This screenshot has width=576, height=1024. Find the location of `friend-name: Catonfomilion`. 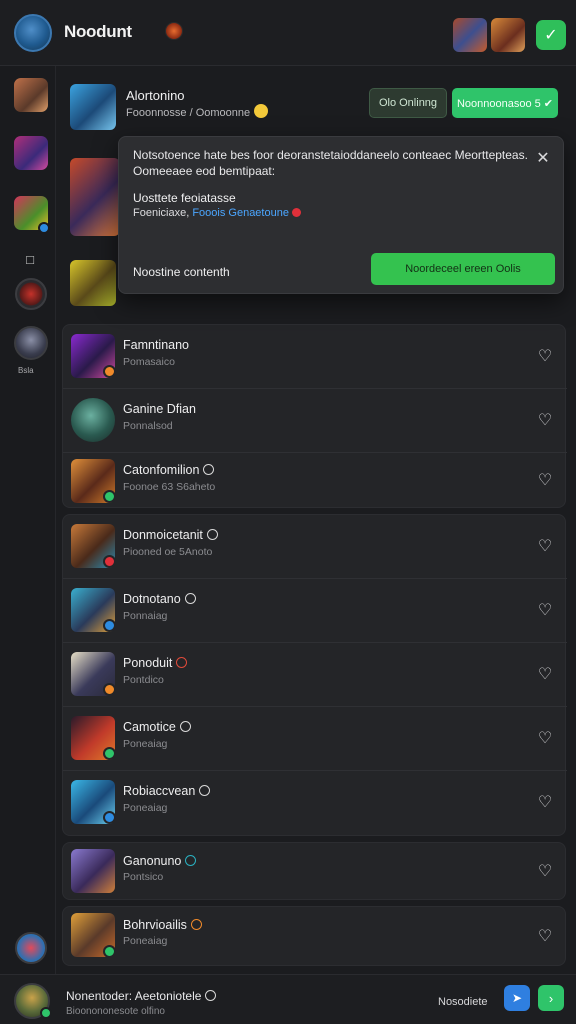

friend-name: Catonfomilion is located at coordinates (169, 470).